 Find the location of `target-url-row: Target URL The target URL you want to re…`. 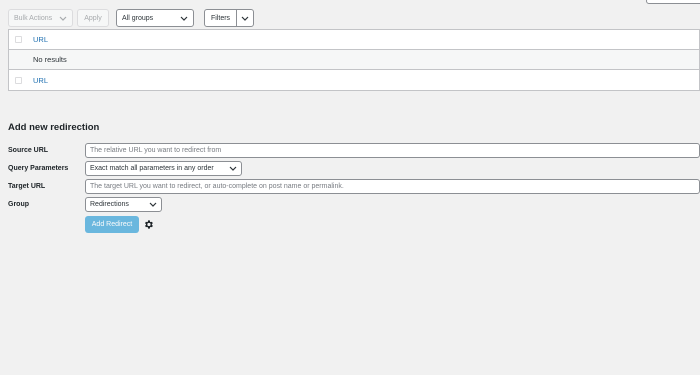

target-url-row: Target URL The target URL you want to re… is located at coordinates (354, 186).